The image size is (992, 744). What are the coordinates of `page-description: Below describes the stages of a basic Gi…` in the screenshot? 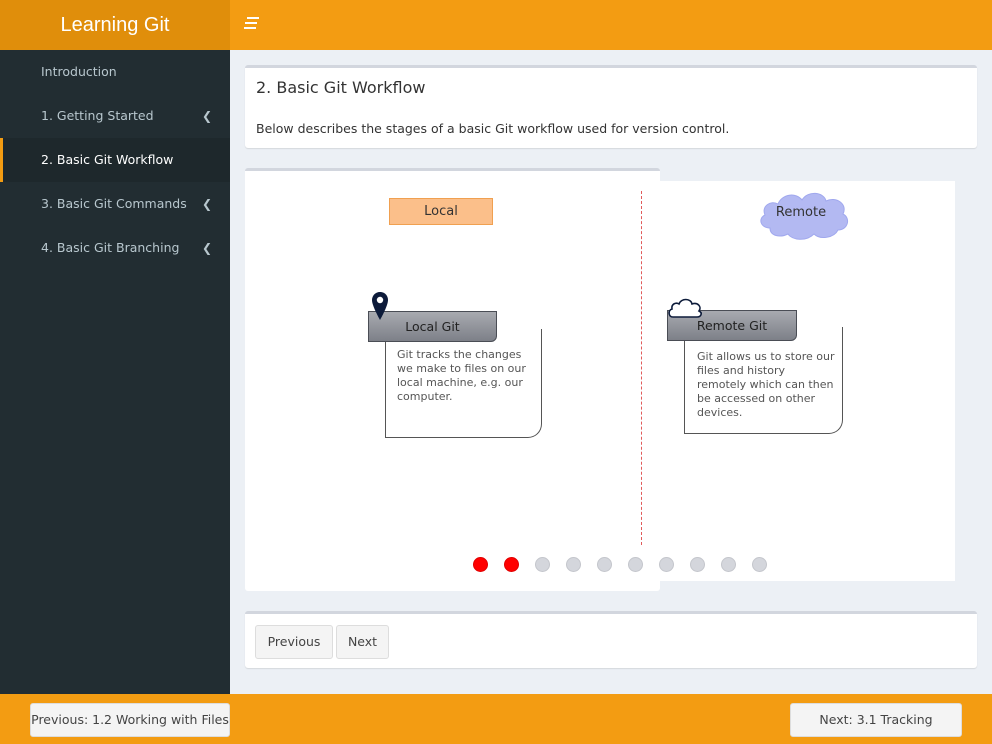 It's located at (493, 128).